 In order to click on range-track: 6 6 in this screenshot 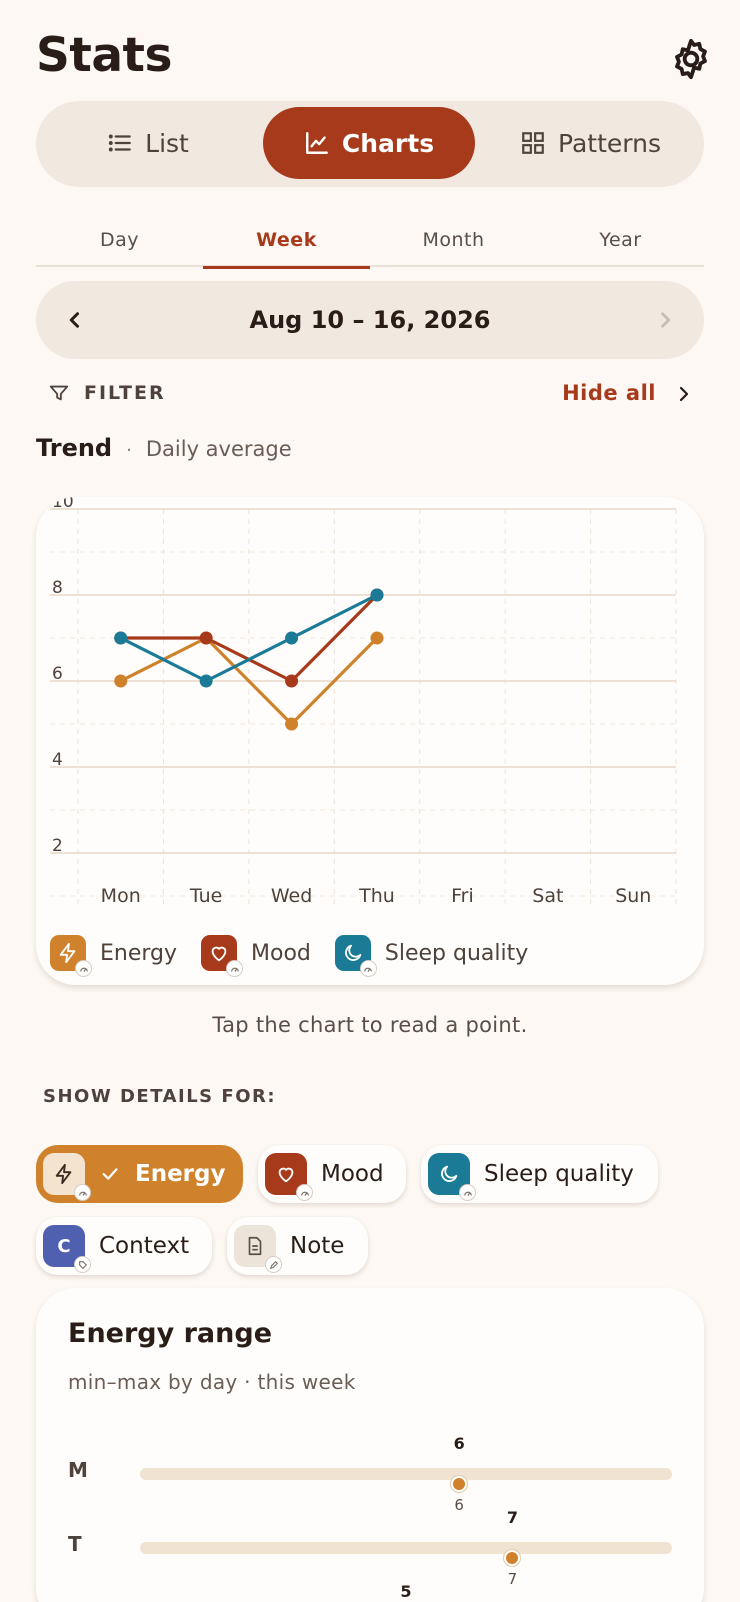, I will do `click(406, 1474)`.